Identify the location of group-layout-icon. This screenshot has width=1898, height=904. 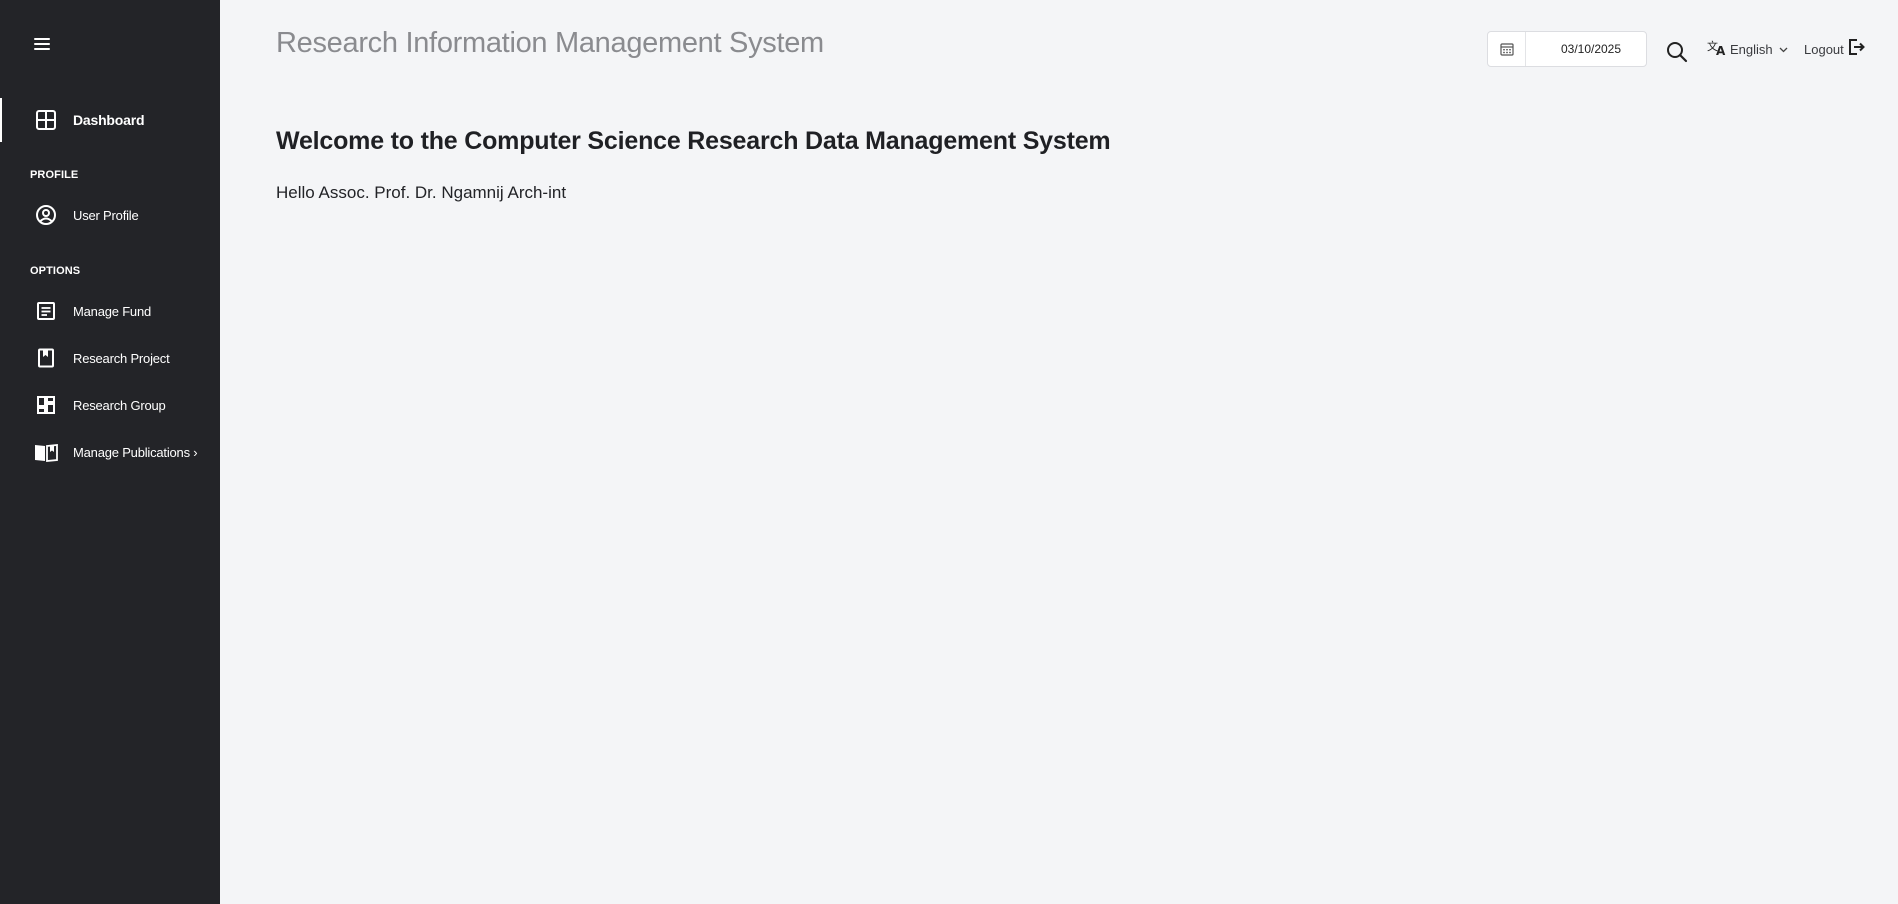
(46, 405).